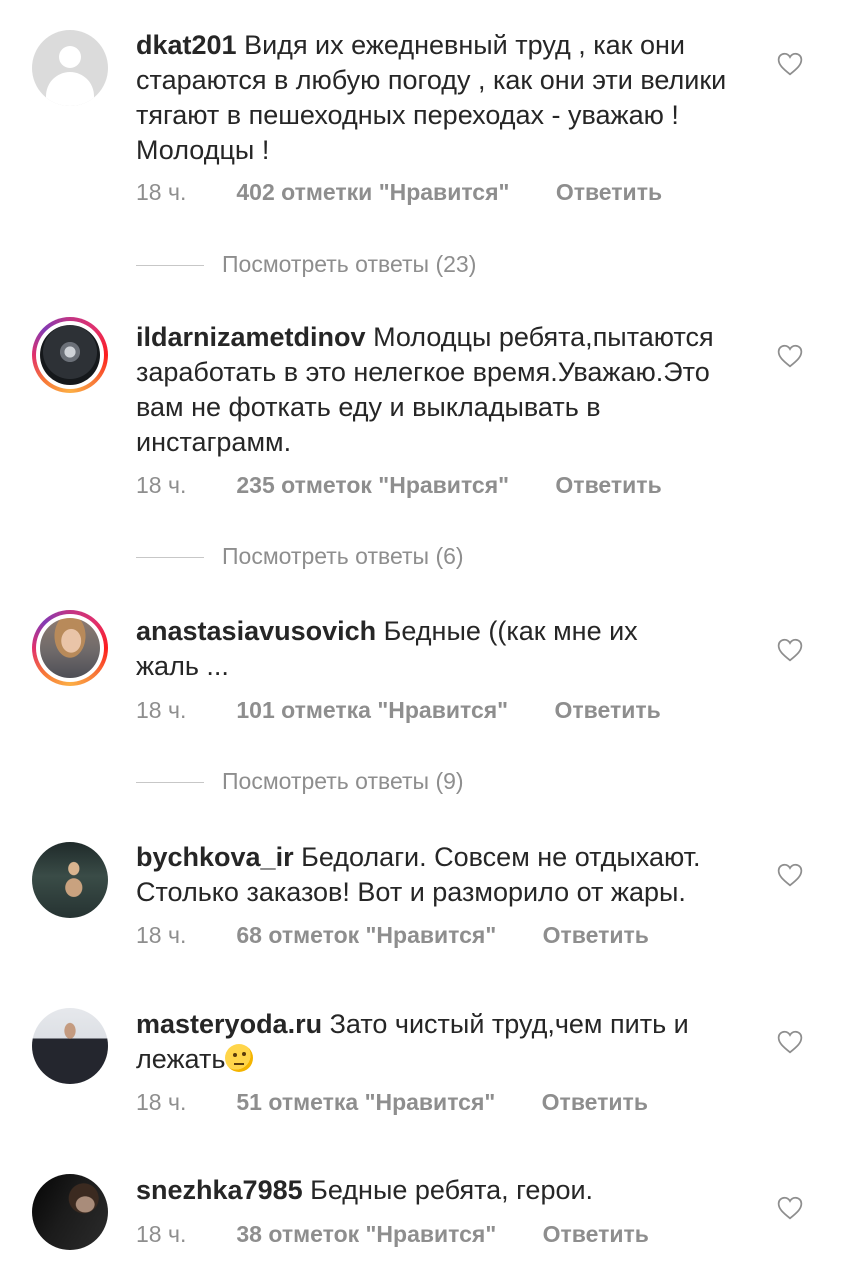 The width and height of the screenshot is (848, 1280). I want to click on comment-meta: 18 ч. 38 отметок "Нравится" Ответить, so click(392, 1234).